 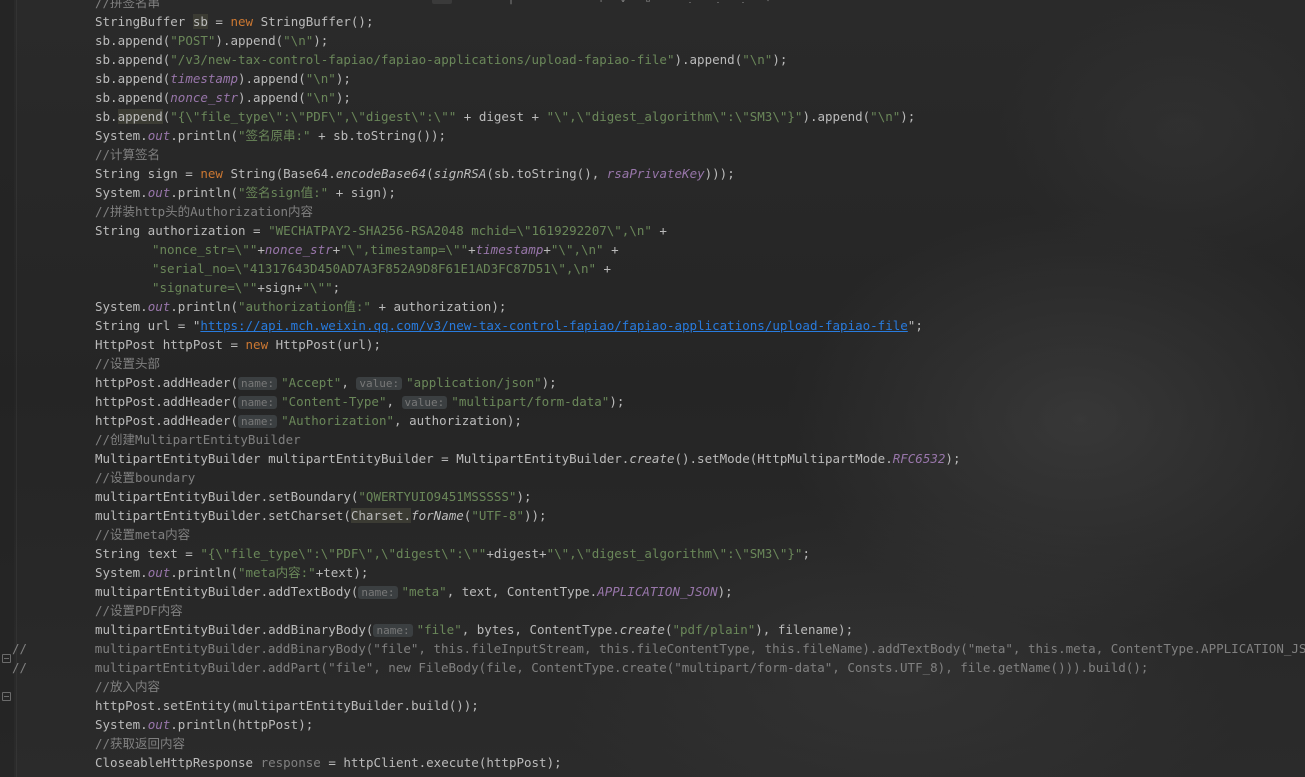 What do you see at coordinates (106, 116) in the screenshot?
I see `code-token: sb.` at bounding box center [106, 116].